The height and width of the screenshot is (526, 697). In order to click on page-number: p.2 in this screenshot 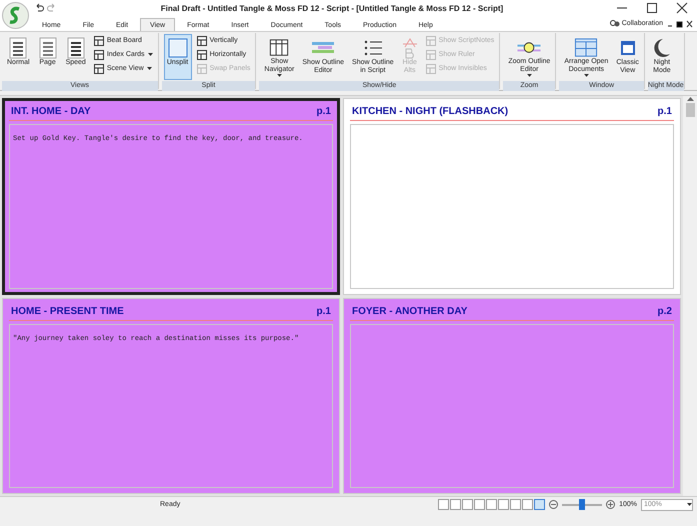, I will do `click(665, 311)`.